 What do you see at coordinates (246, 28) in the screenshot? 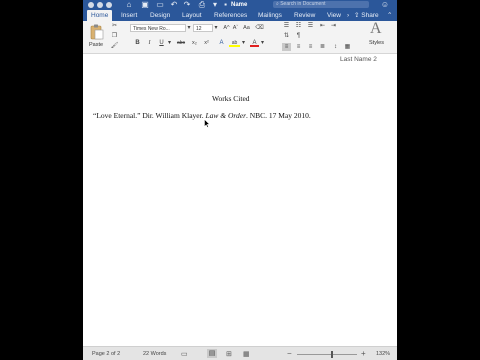
I see `change-case-button: Aa` at bounding box center [246, 28].